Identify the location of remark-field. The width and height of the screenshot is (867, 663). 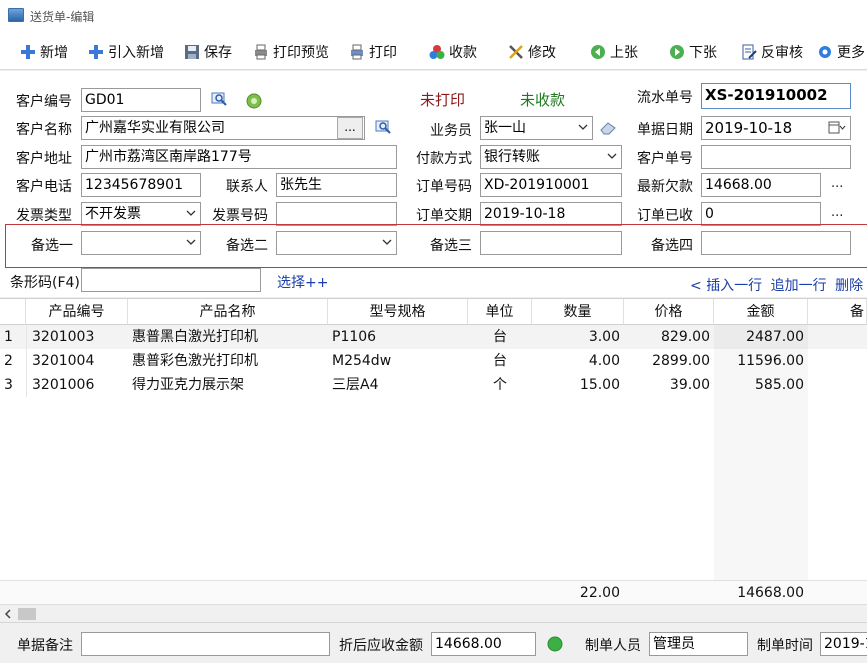
(205, 644).